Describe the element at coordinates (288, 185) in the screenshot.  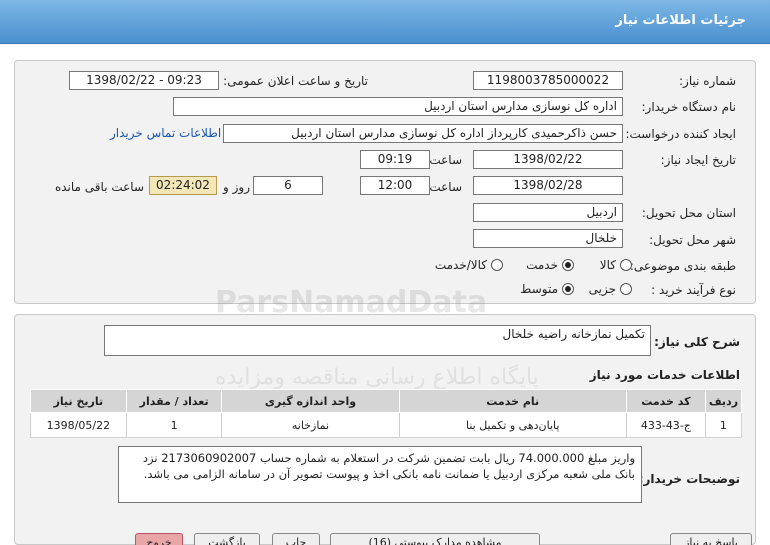
I see `remaining-days-field: 6` at that location.